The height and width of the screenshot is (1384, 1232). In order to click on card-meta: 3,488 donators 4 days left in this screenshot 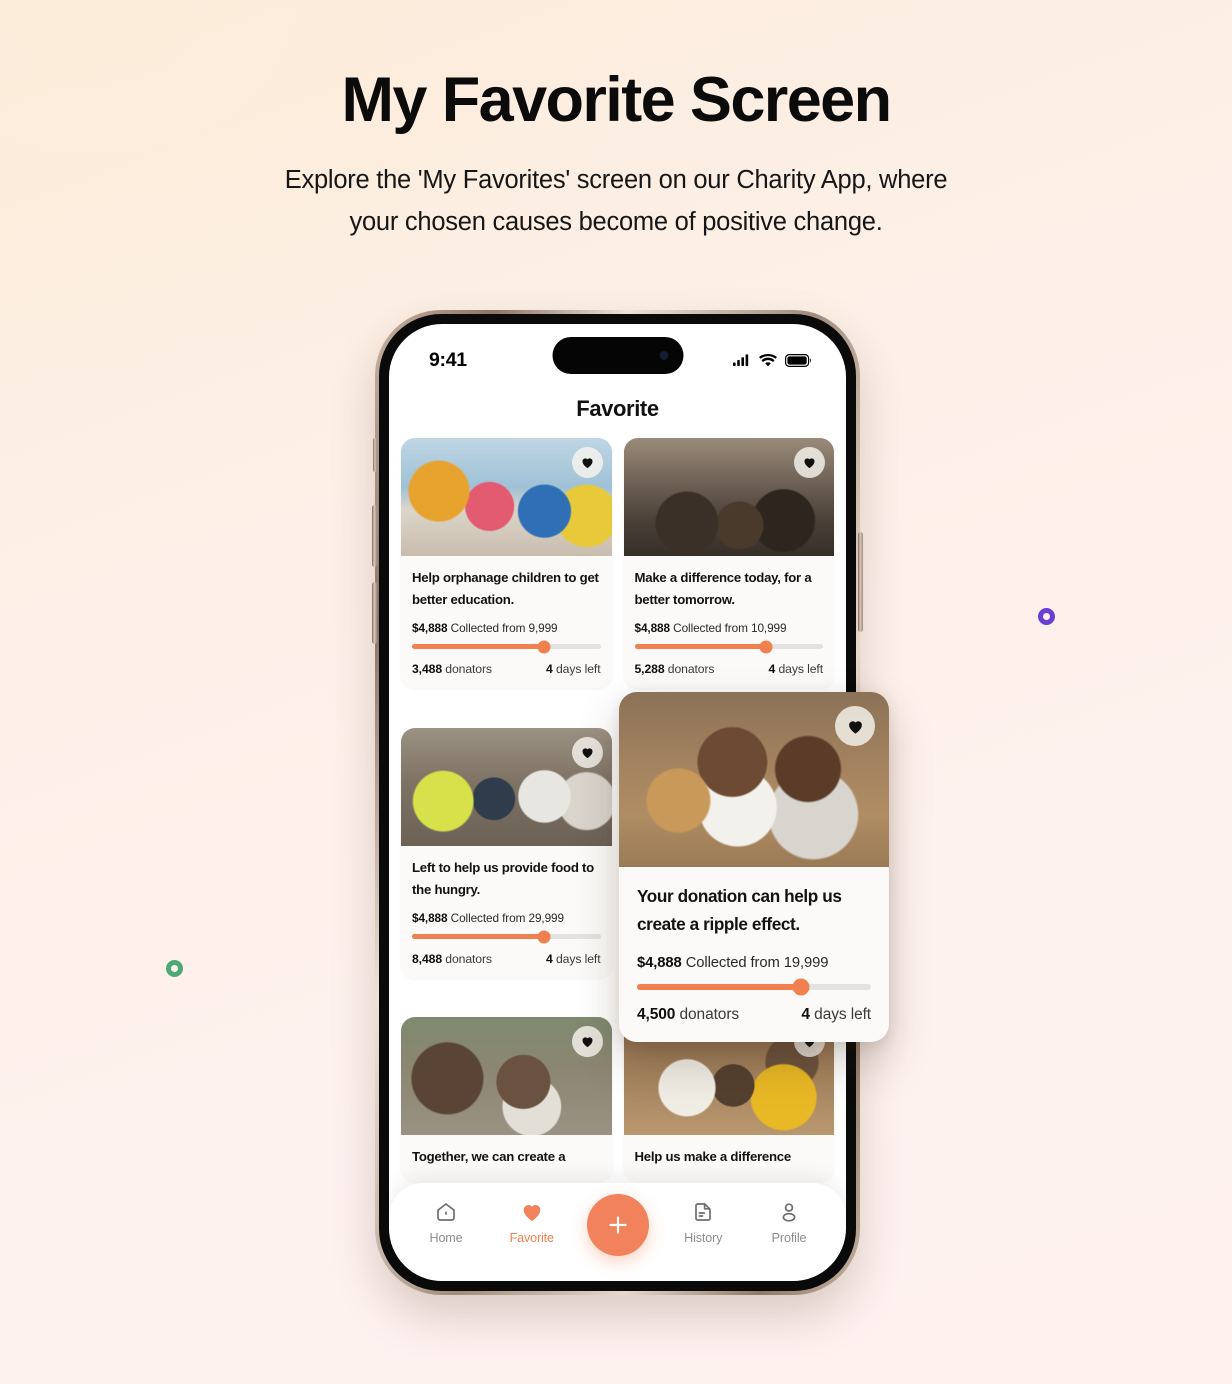, I will do `click(506, 669)`.